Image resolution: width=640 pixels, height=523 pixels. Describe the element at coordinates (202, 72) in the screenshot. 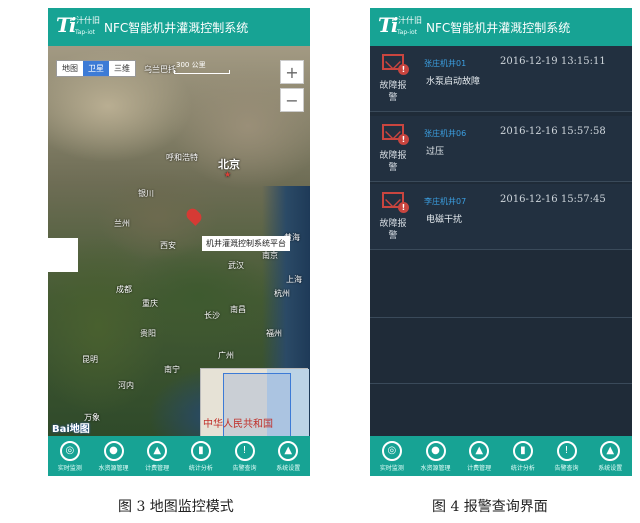

I see `map-scale-bar` at that location.